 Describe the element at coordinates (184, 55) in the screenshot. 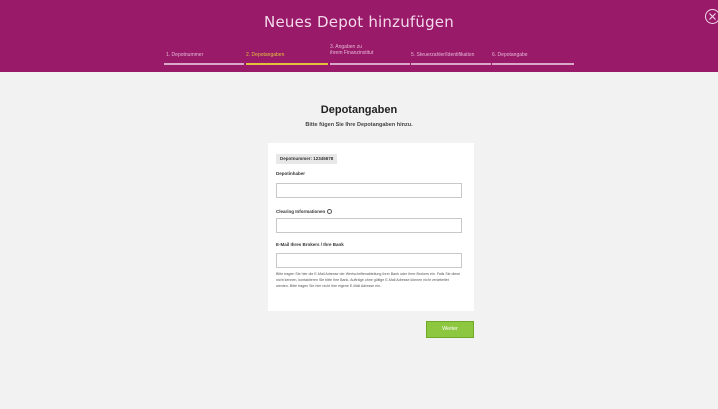

I see `step-depotnummer: 1. Depotnummer` at that location.